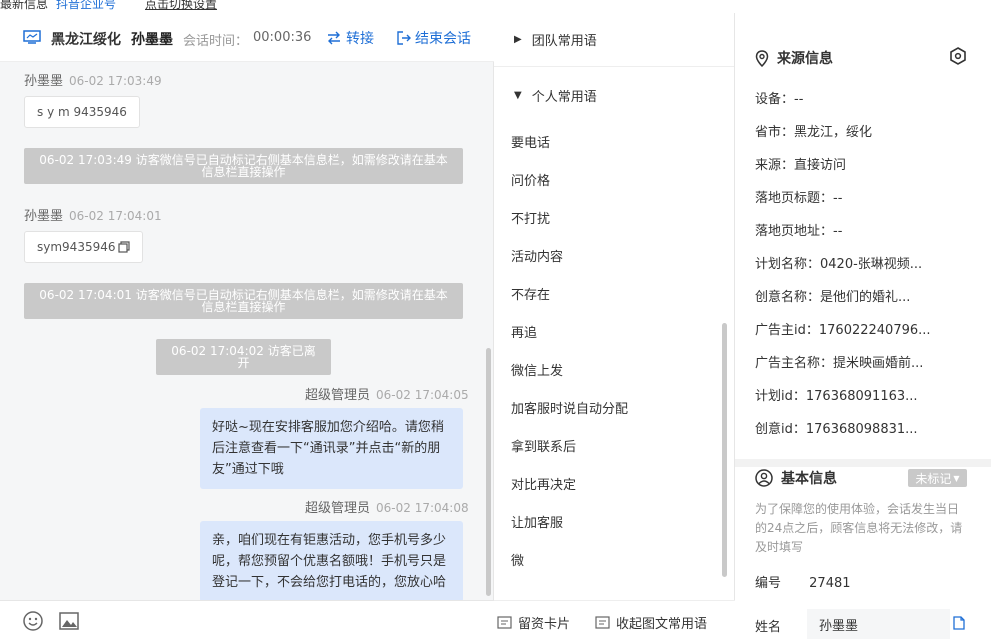 This screenshot has width=991, height=641. What do you see at coordinates (794, 363) in the screenshot?
I see `info-label: 广告主名称：` at bounding box center [794, 363].